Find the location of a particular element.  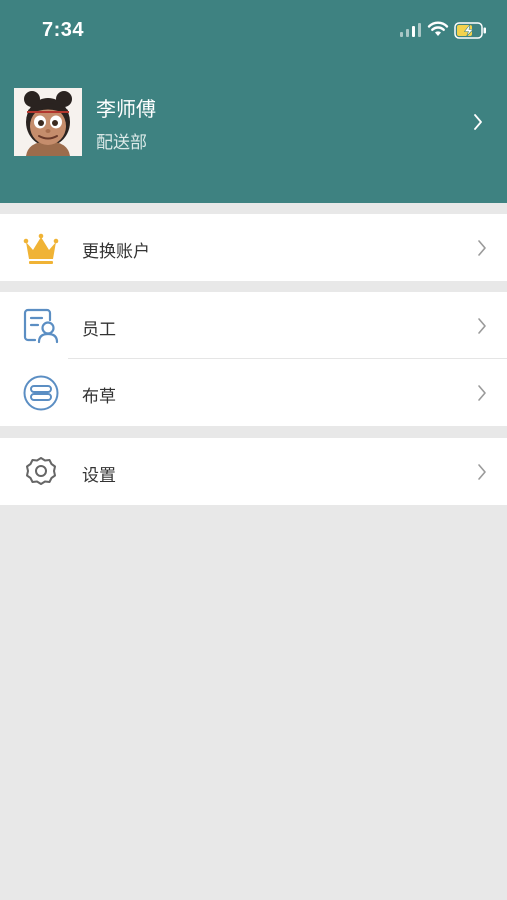

cloth-row: 布草 is located at coordinates (253, 392).